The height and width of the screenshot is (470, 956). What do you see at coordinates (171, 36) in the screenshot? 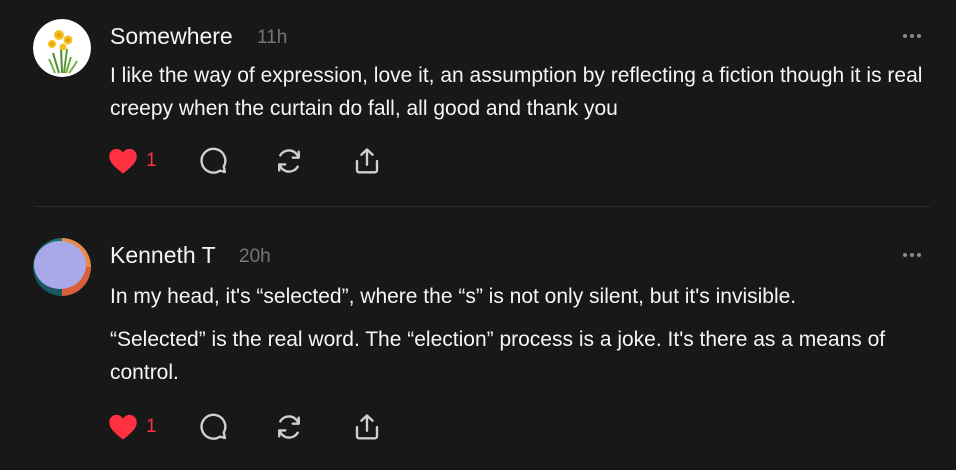
I see `username: Somewhere` at bounding box center [171, 36].